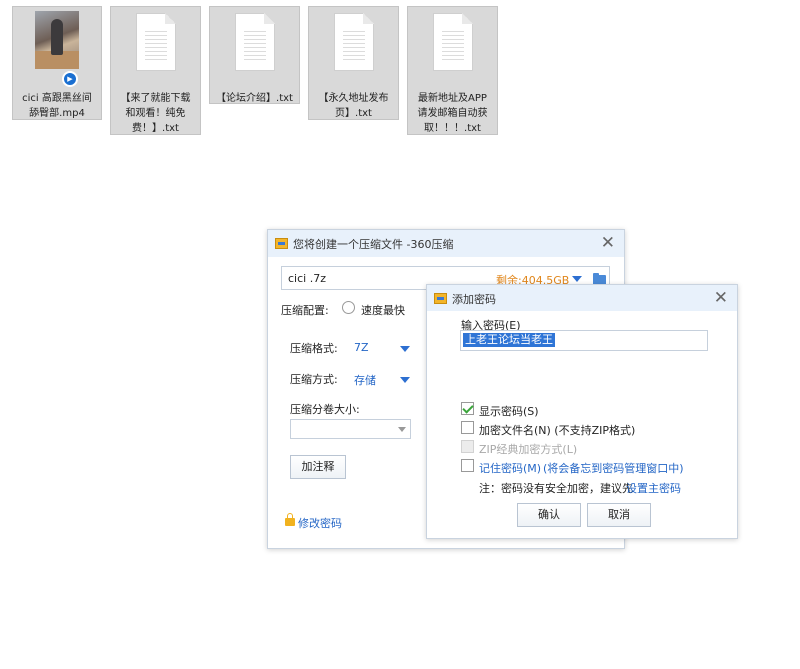 The height and width of the screenshot is (669, 800). What do you see at coordinates (318, 467) in the screenshot?
I see `add-comment-button: 加注释` at bounding box center [318, 467].